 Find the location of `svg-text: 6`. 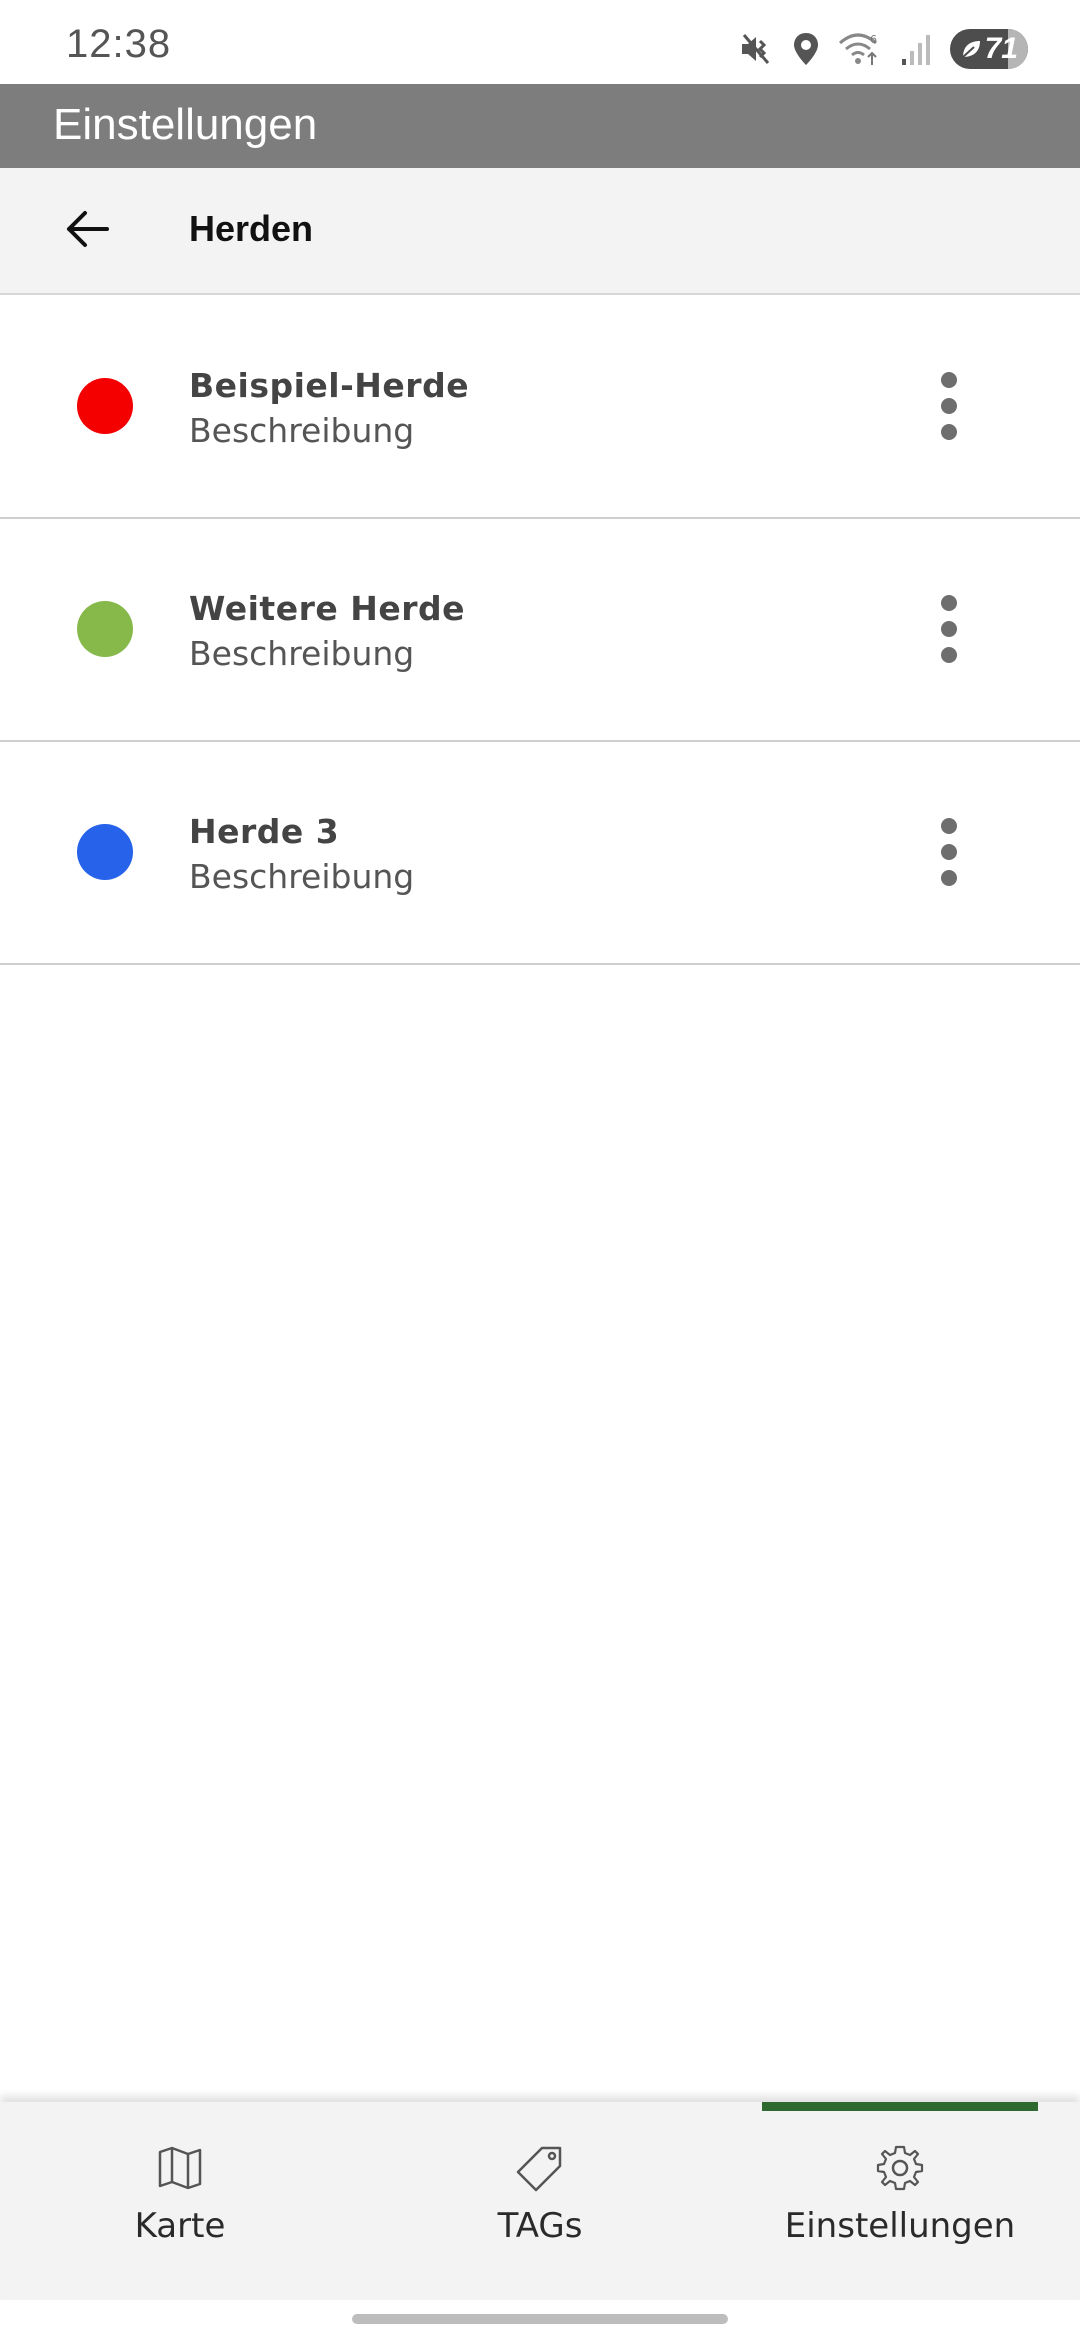

svg-text: 6 is located at coordinates (873, 39).